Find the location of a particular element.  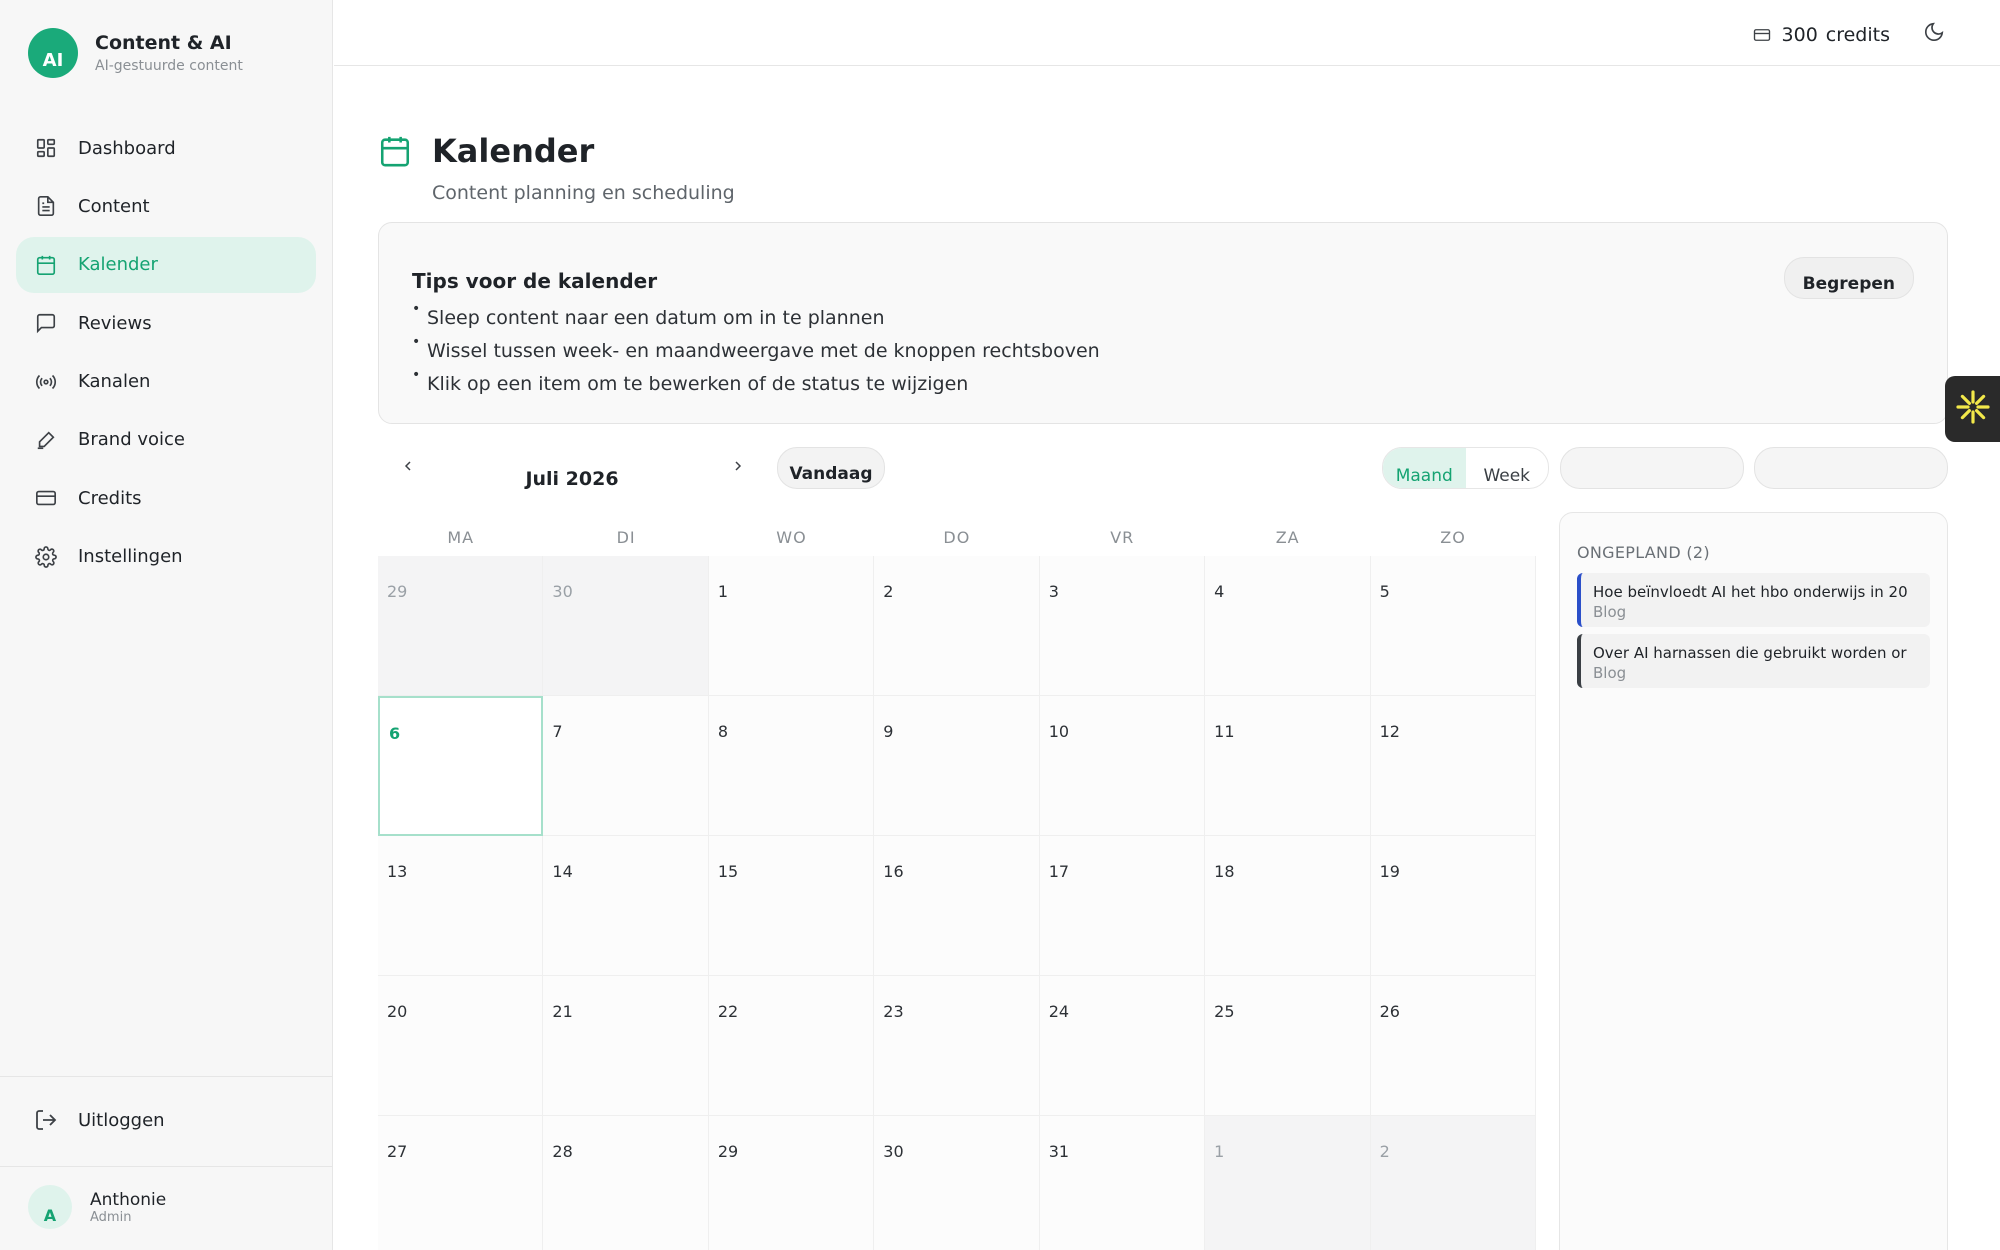

calendar-day-today: 6 is located at coordinates (461, 766).